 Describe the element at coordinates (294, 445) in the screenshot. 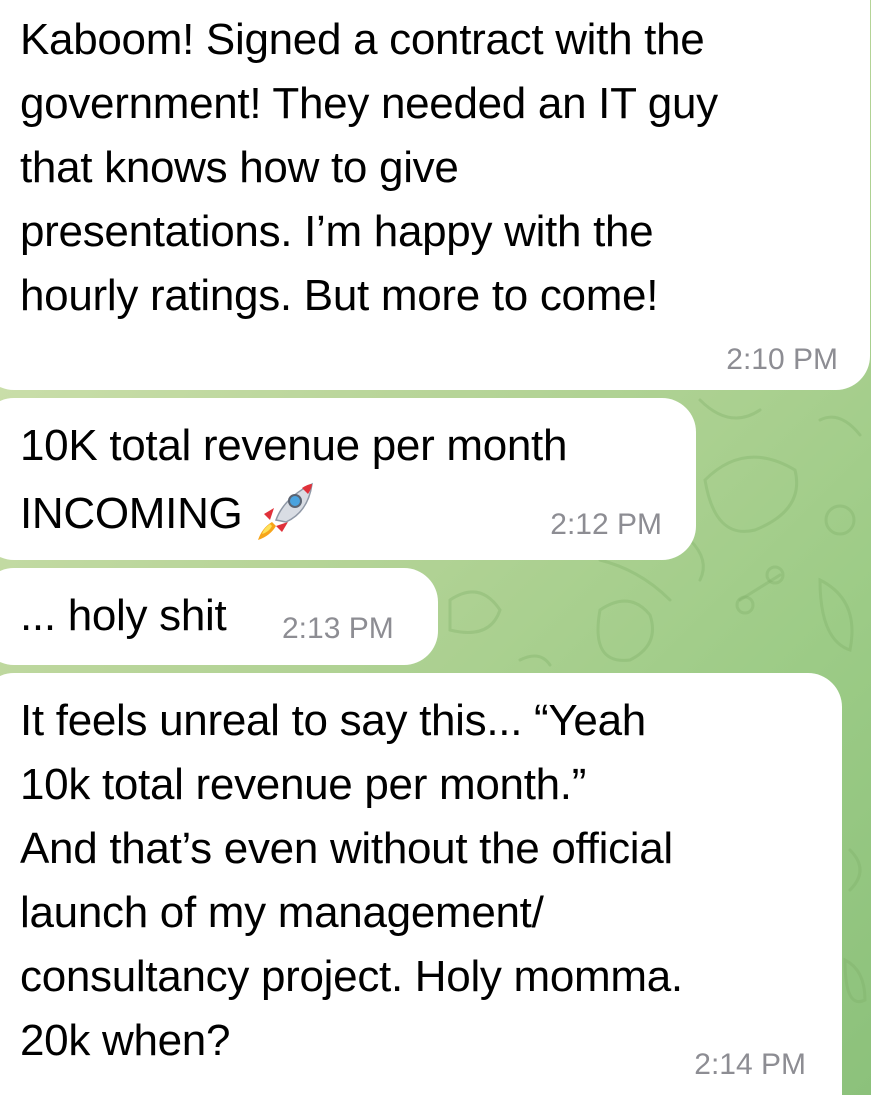

I see `message-text-line: 10K total revenue per month` at that location.